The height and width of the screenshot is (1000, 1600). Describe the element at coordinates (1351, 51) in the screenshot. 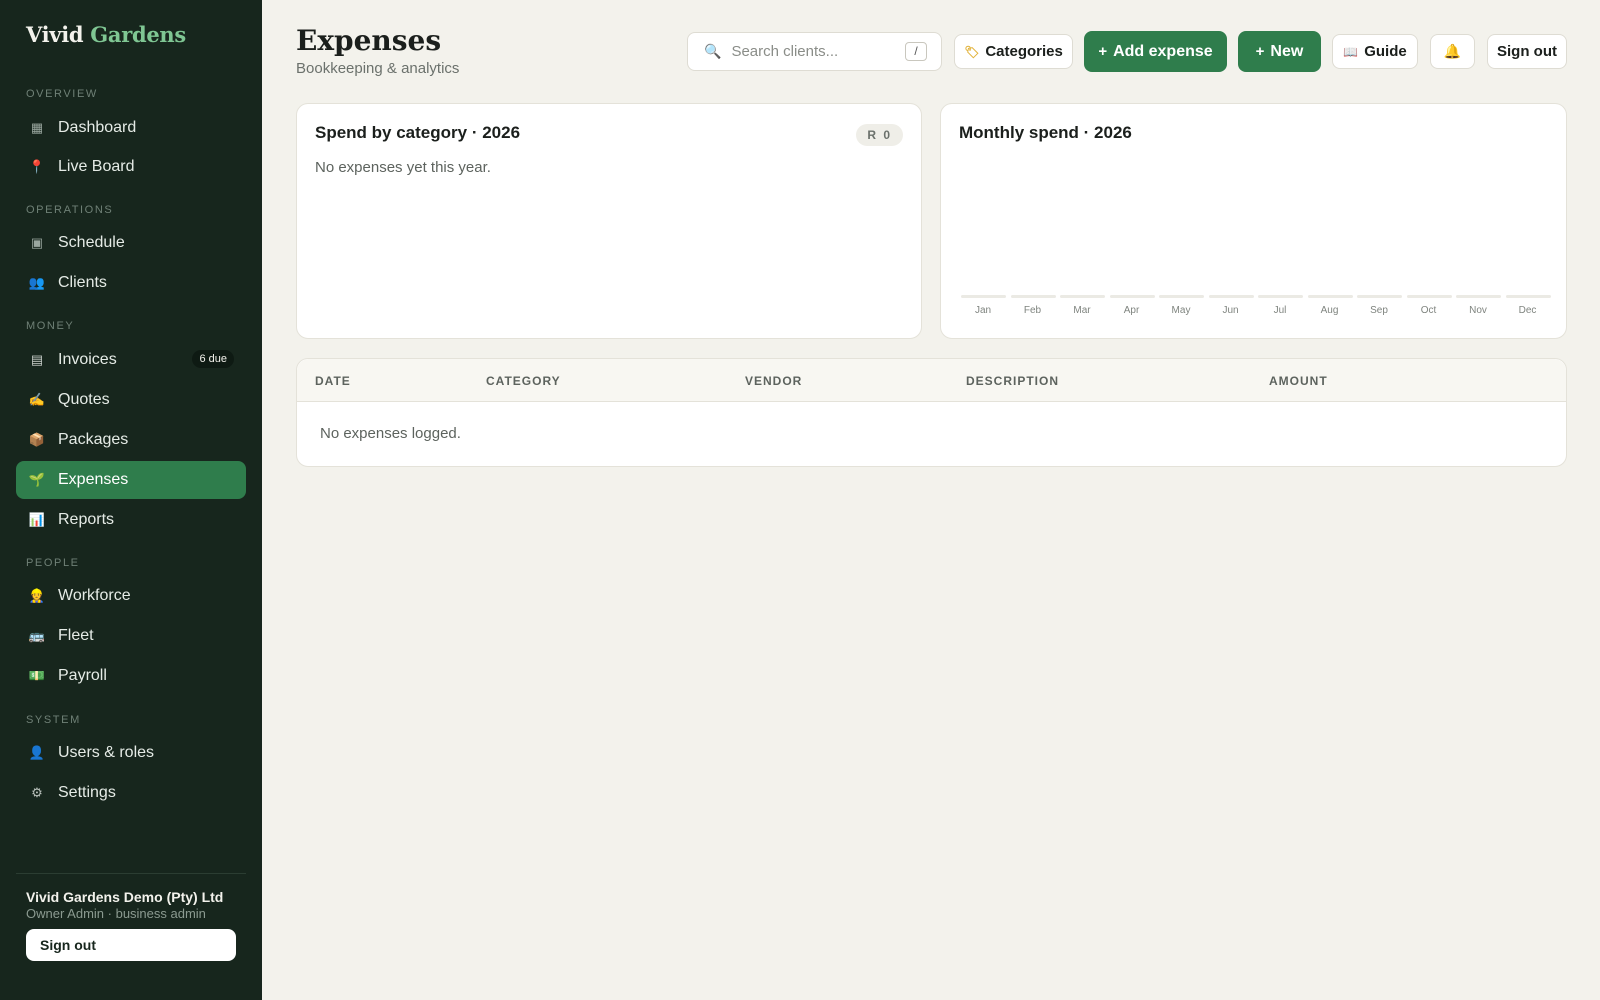

I see `book-icon: 📖` at that location.